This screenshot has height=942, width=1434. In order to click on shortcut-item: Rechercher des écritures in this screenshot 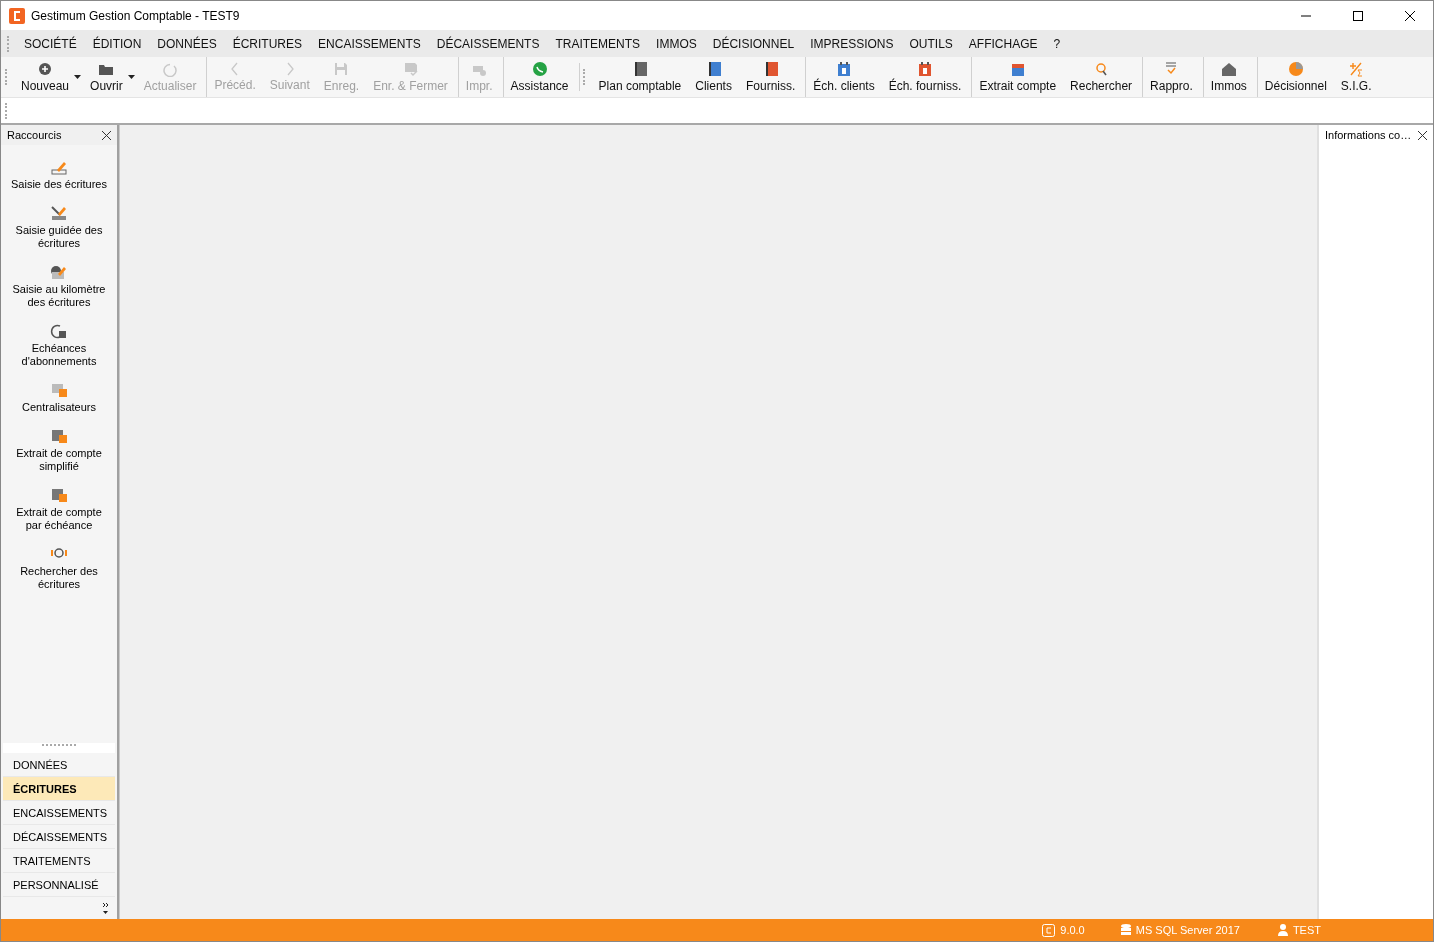, I will do `click(59, 568)`.